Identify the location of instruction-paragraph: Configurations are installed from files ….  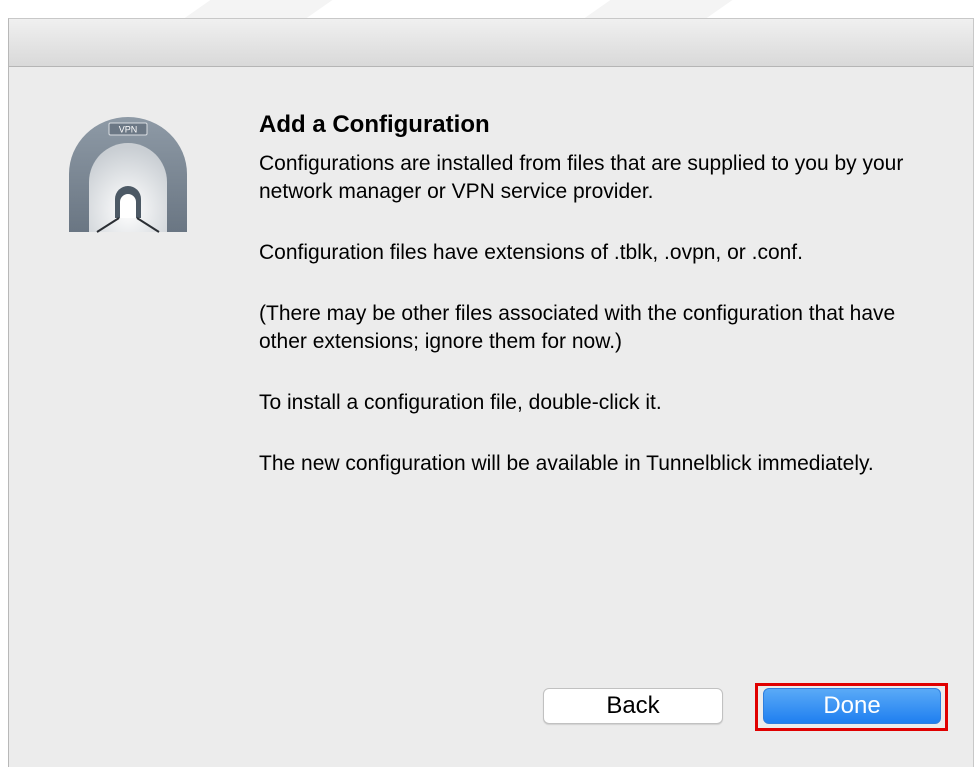
(581, 177).